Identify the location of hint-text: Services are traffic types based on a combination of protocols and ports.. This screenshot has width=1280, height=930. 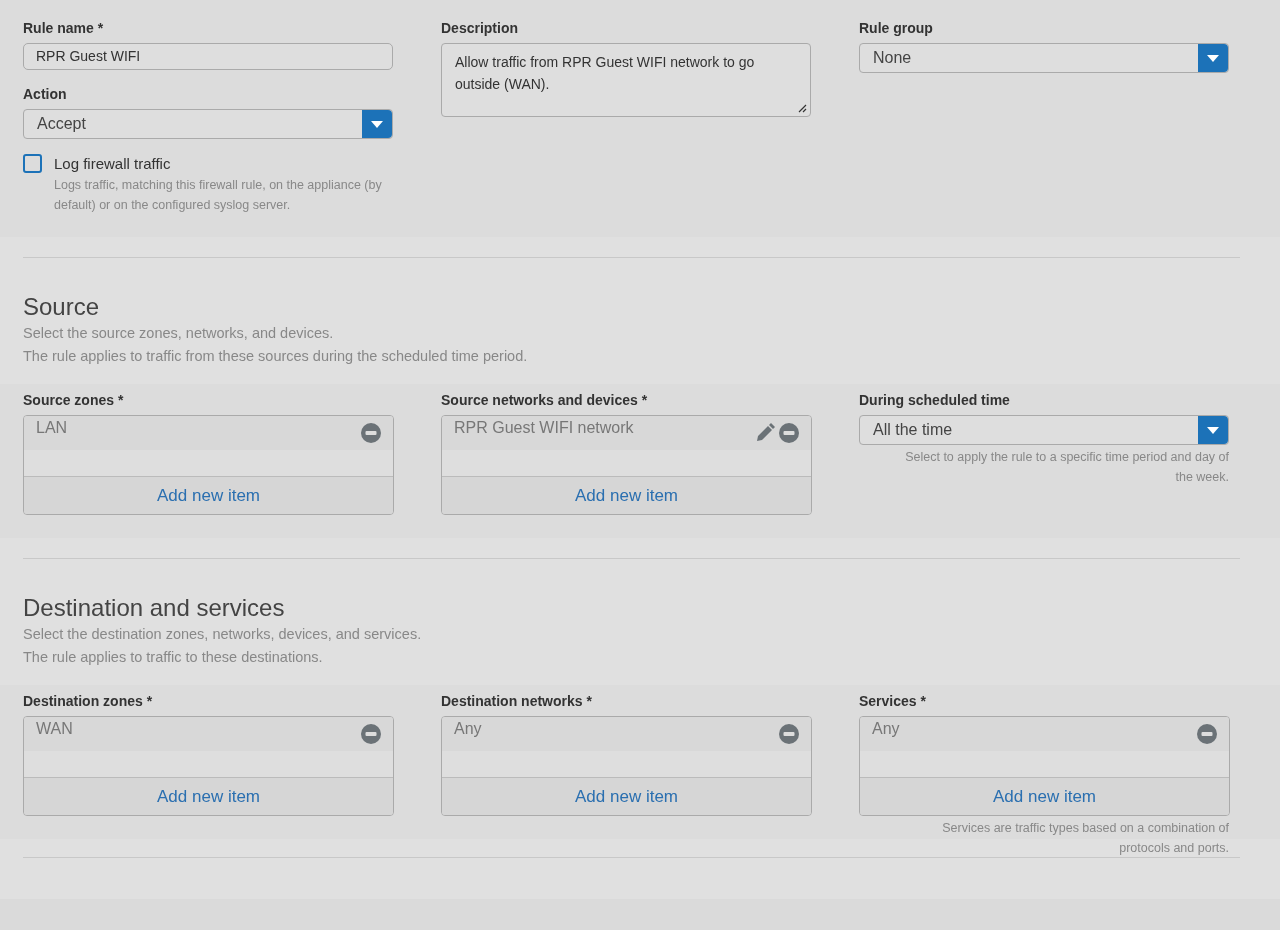
(1085, 838).